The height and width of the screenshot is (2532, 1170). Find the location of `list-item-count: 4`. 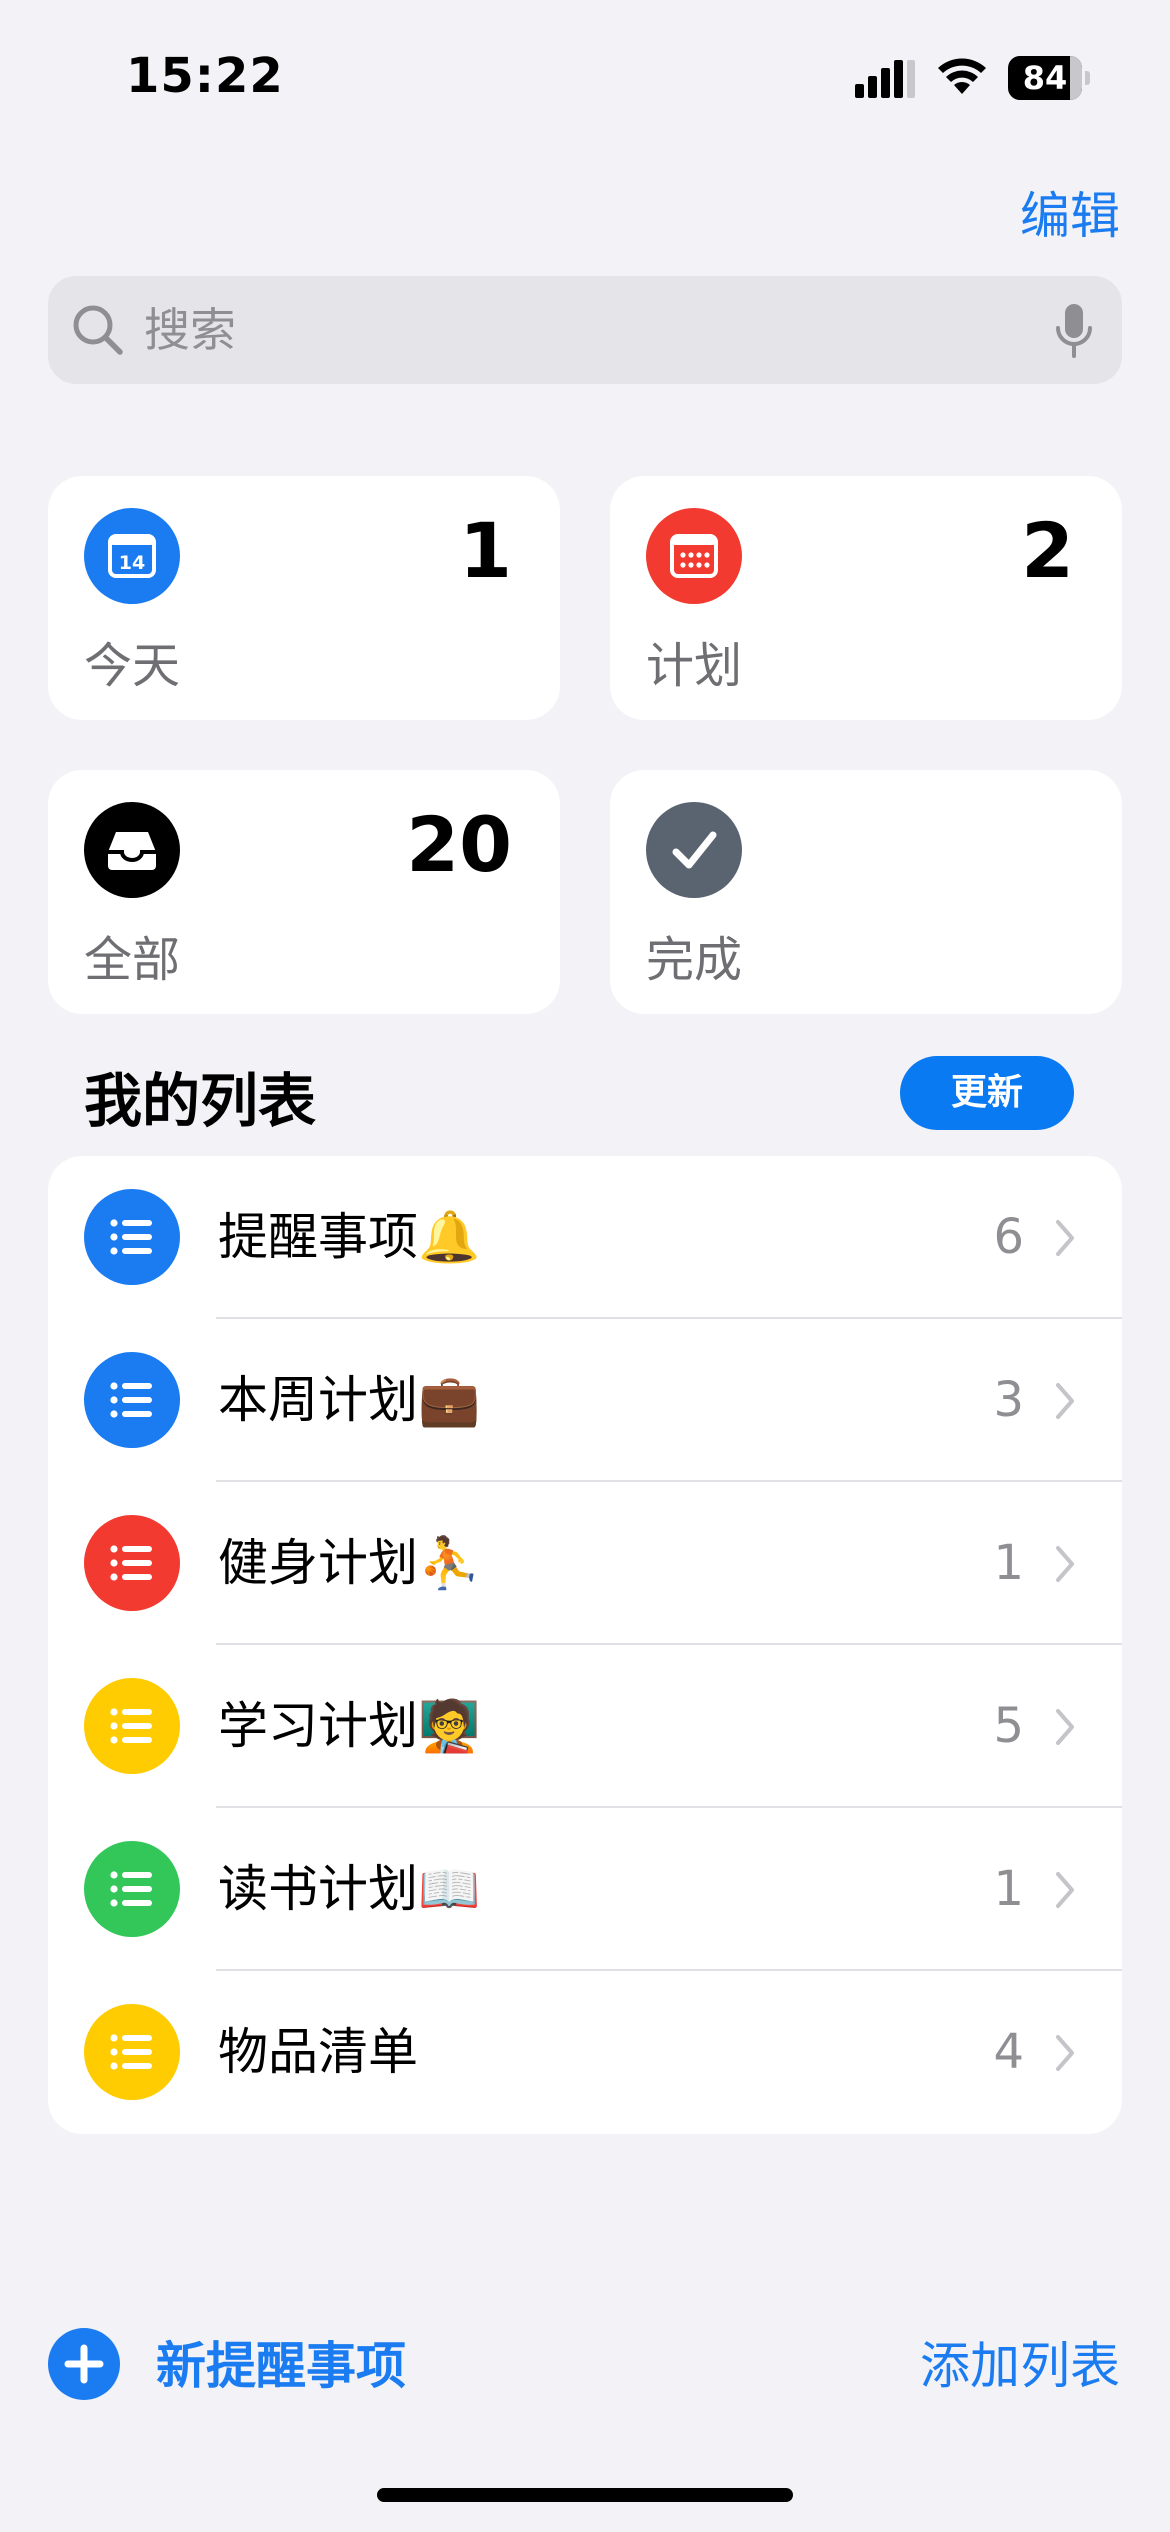

list-item-count: 4 is located at coordinates (1008, 2052).